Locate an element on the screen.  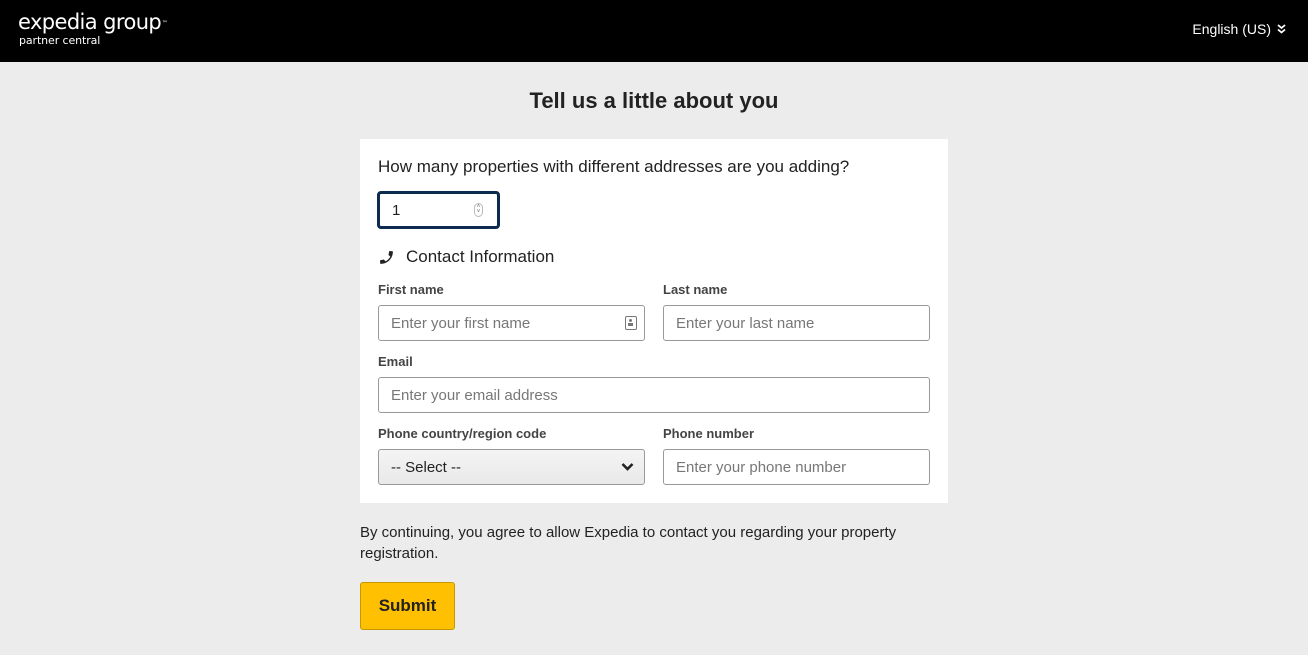
first-name-input: Enter your first name is located at coordinates (511, 323).